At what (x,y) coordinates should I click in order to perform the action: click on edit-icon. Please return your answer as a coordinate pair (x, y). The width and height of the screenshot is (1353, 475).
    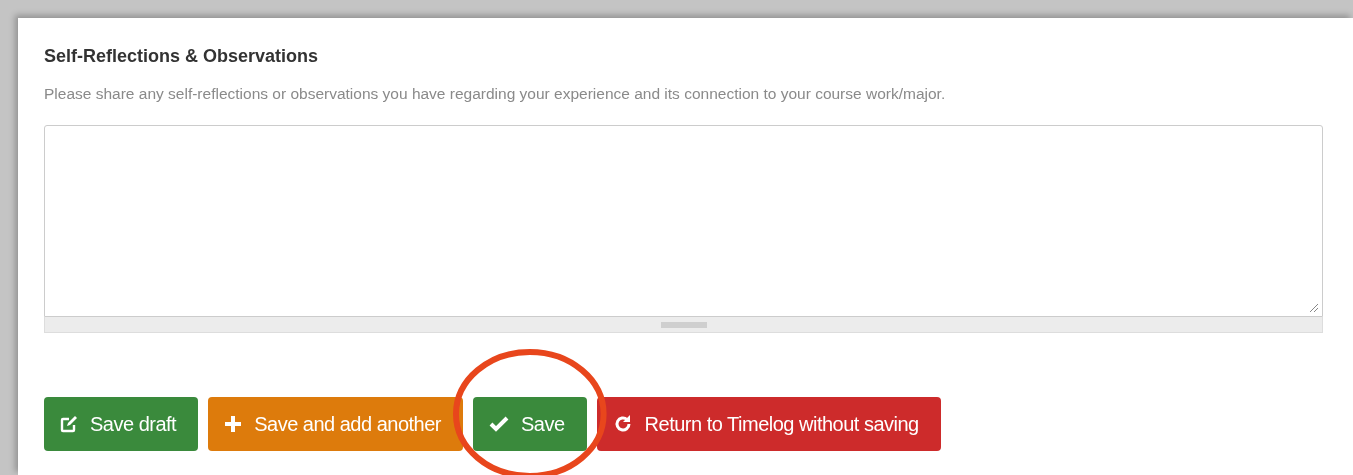
    Looking at the image, I should click on (69, 424).